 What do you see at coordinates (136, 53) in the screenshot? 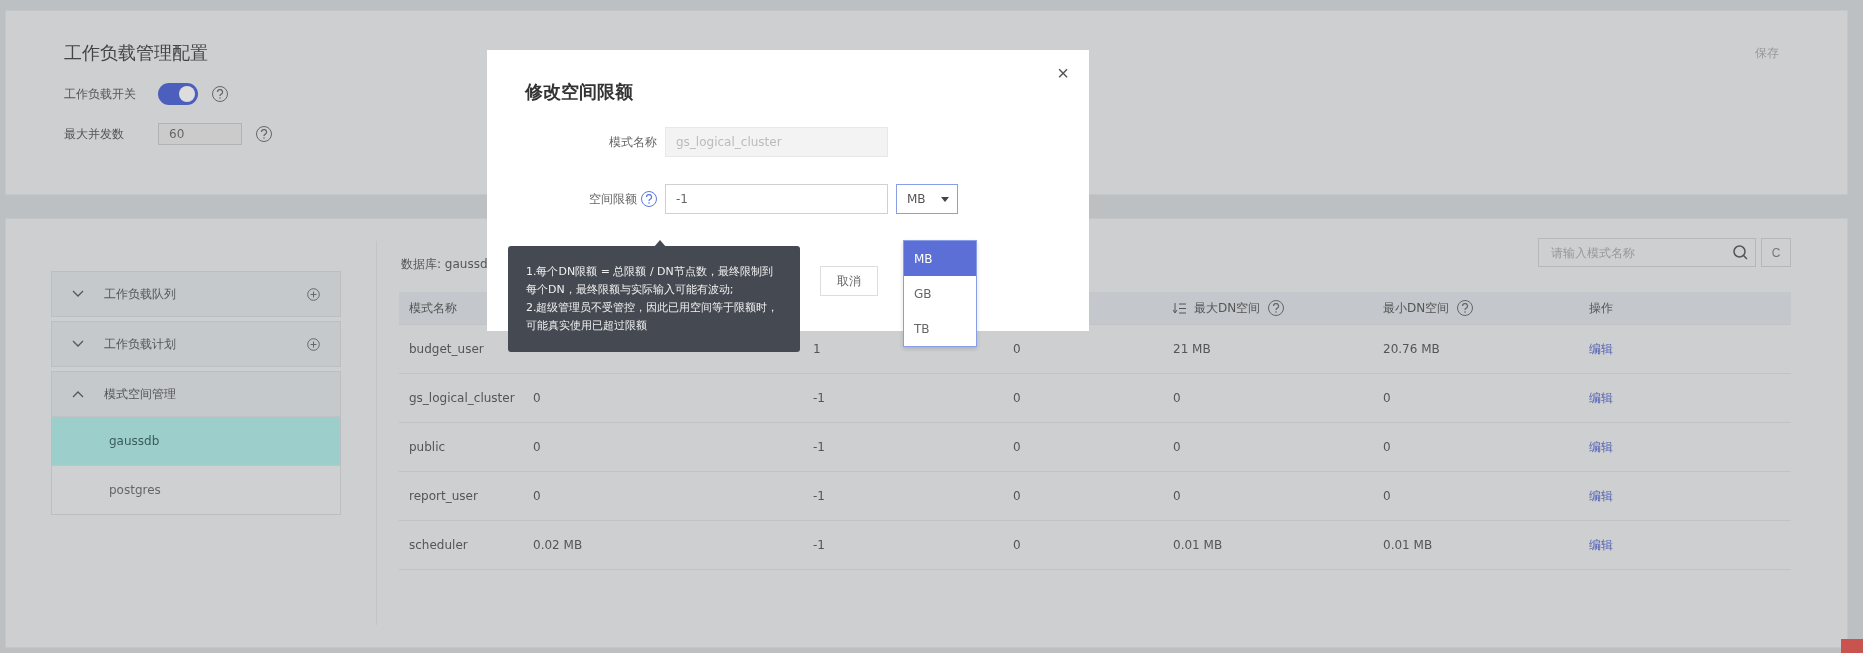
I see `section-title: 工作负载管理配置` at bounding box center [136, 53].